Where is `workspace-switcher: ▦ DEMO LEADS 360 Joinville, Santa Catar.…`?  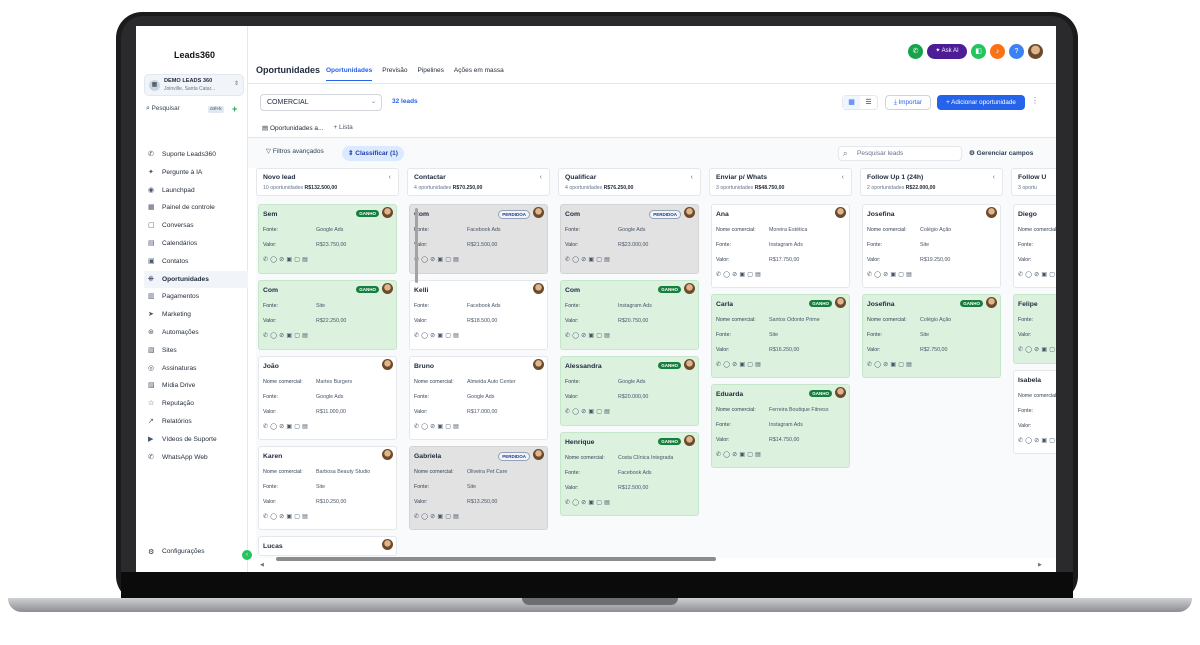 workspace-switcher: ▦ DEMO LEADS 360 Joinville, Santa Catar.… is located at coordinates (194, 85).